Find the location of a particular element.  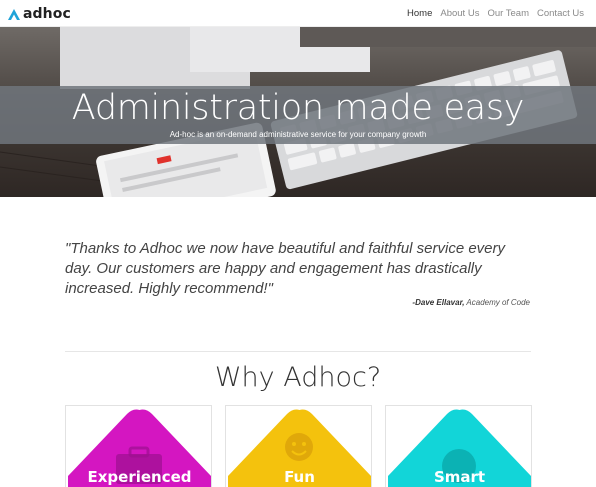

navbar: adhoc Home About Us Our Team Contact Us is located at coordinates (298, 13).